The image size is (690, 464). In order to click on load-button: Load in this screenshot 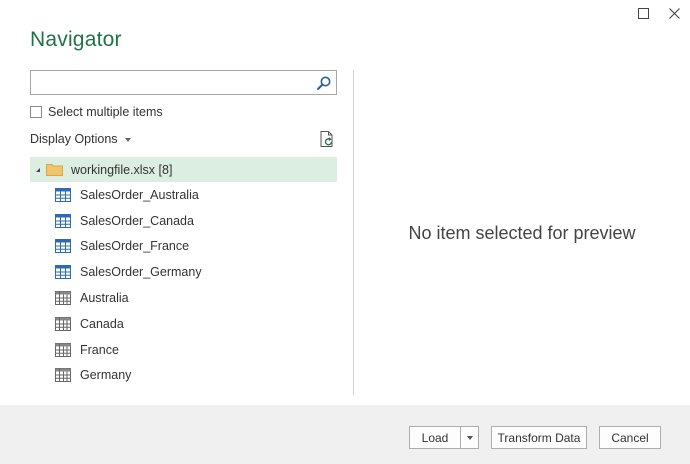, I will do `click(435, 437)`.